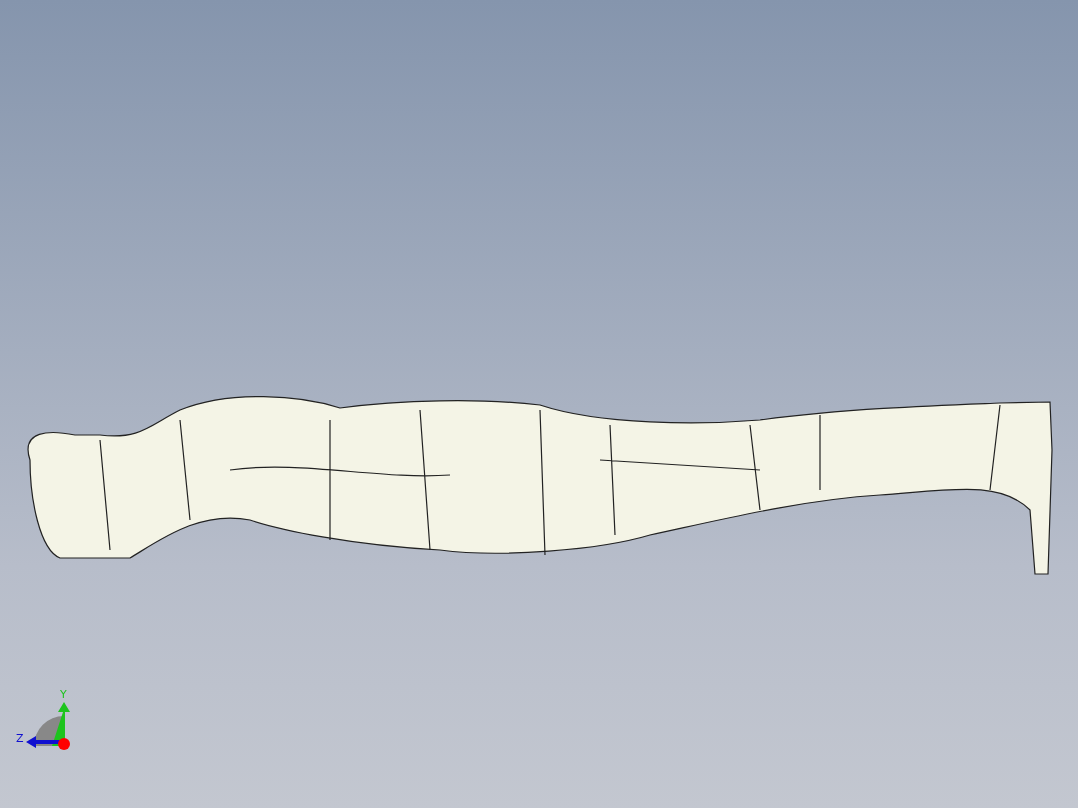 This screenshot has width=1078, height=808. What do you see at coordinates (48, 726) in the screenshot?
I see `axis-triad-drawing` at bounding box center [48, 726].